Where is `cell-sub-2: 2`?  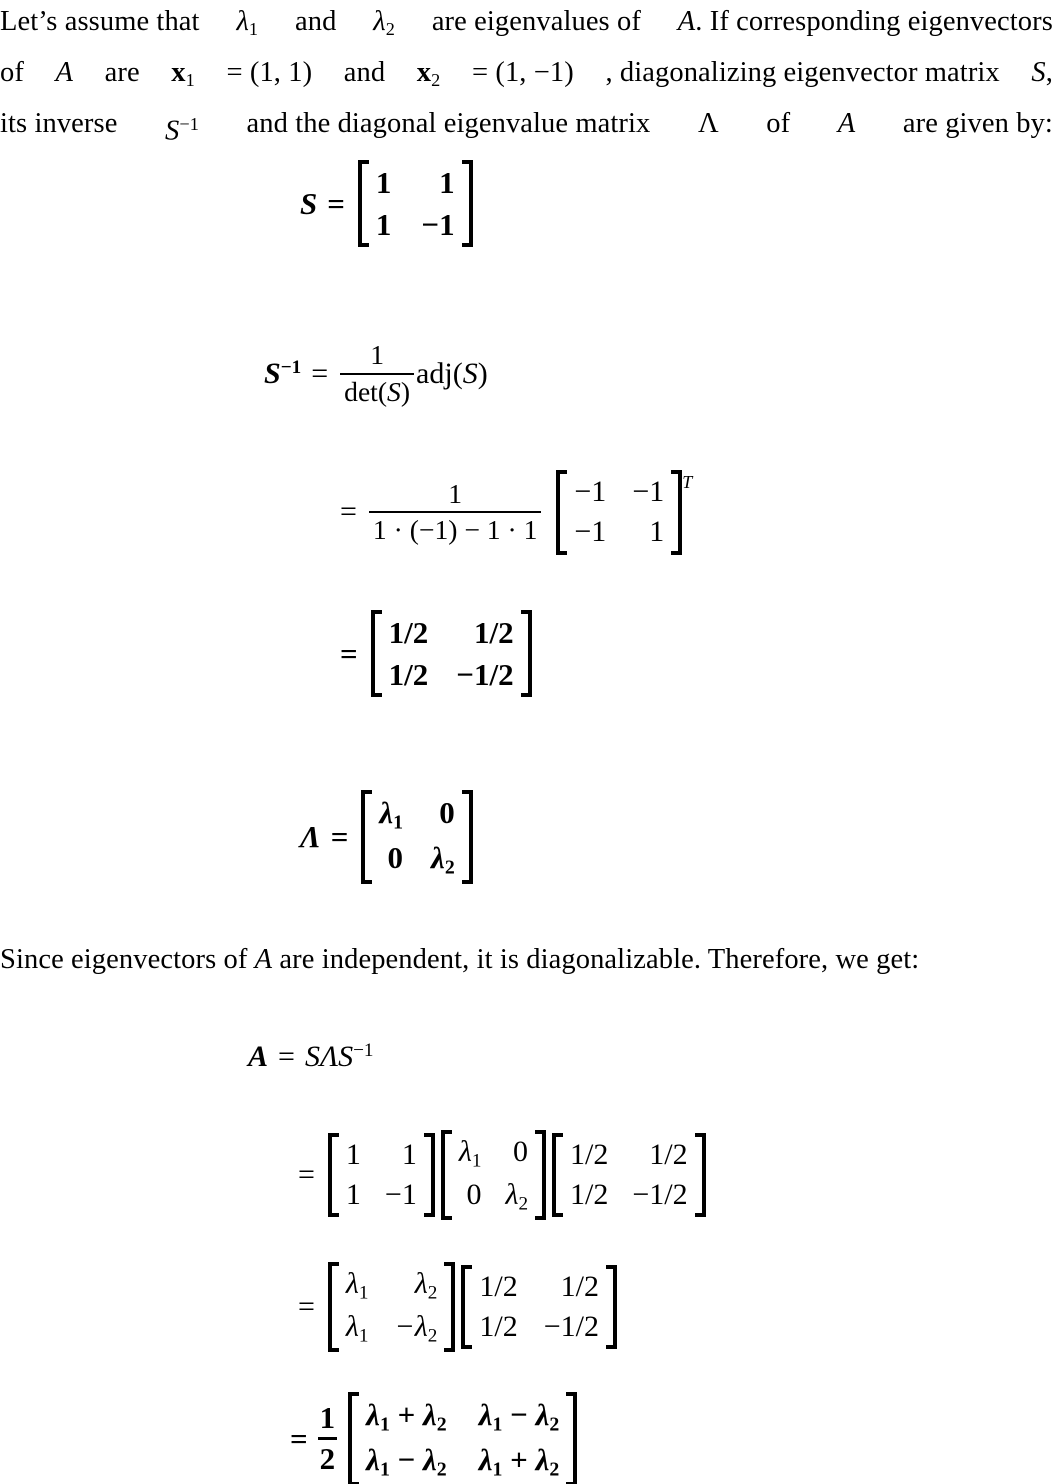
cell-sub-2: 2 is located at coordinates (554, 1469).